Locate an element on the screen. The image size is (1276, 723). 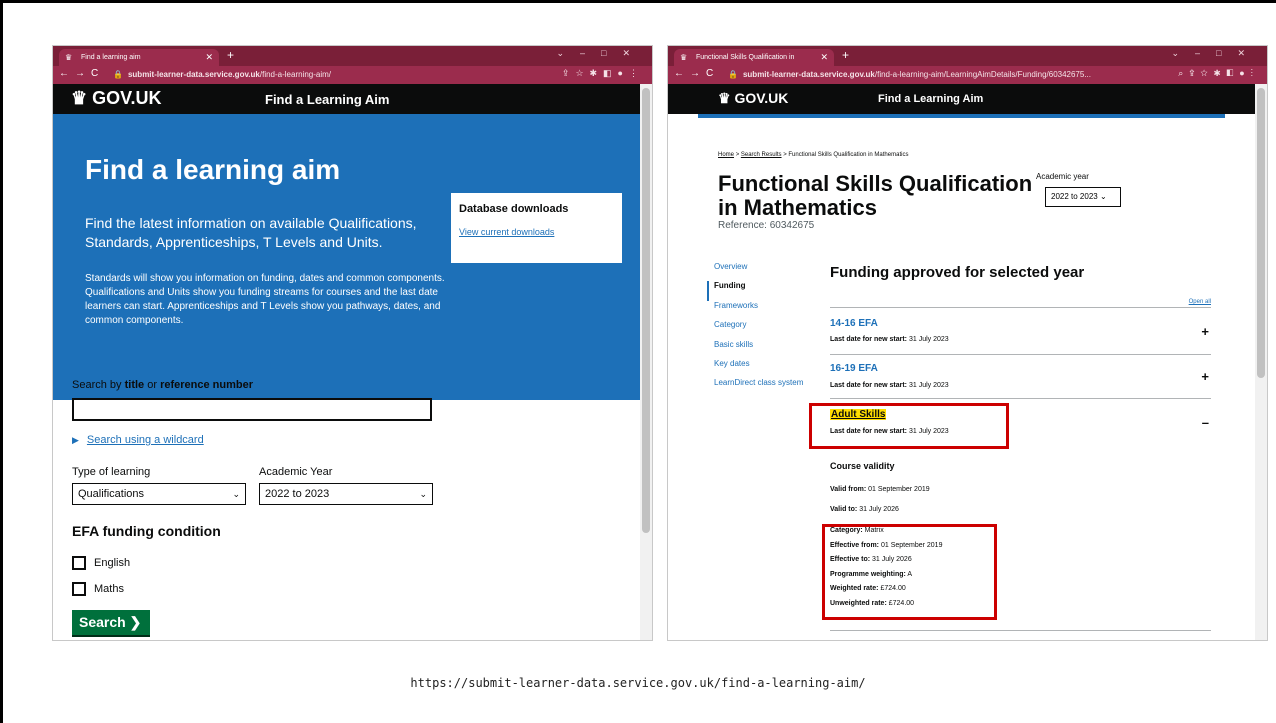
maths-checkbox-label: Maths is located at coordinates (109, 589).